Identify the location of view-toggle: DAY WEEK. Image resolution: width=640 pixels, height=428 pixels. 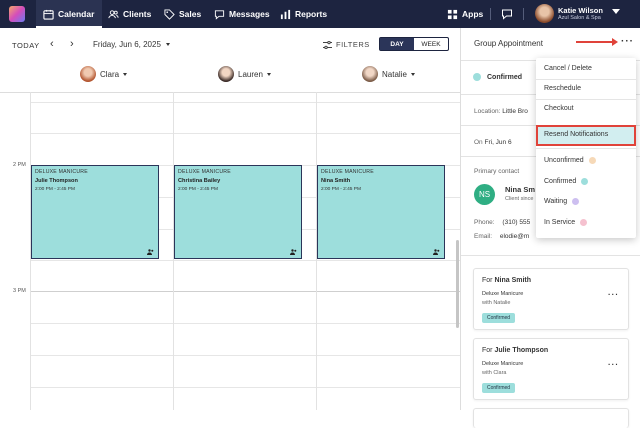
(414, 44).